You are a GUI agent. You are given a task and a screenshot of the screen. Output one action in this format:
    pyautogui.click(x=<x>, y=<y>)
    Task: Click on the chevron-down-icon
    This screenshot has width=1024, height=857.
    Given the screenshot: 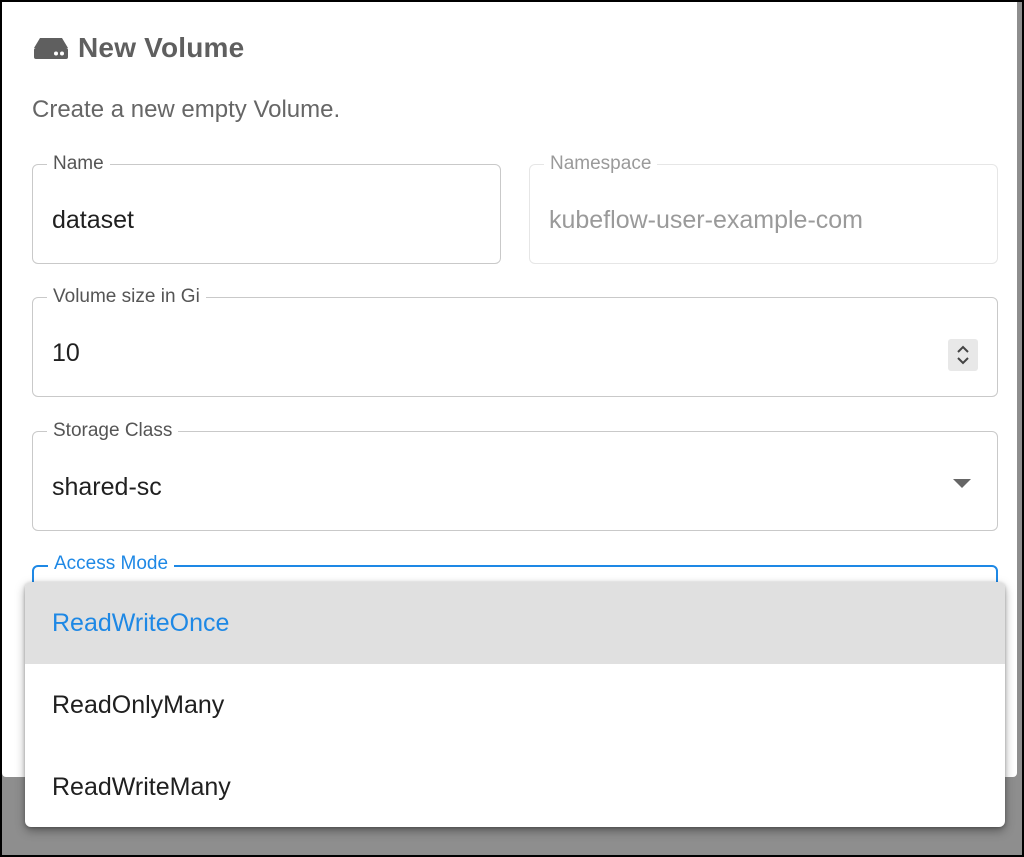 What is the action you would take?
    pyautogui.click(x=963, y=361)
    